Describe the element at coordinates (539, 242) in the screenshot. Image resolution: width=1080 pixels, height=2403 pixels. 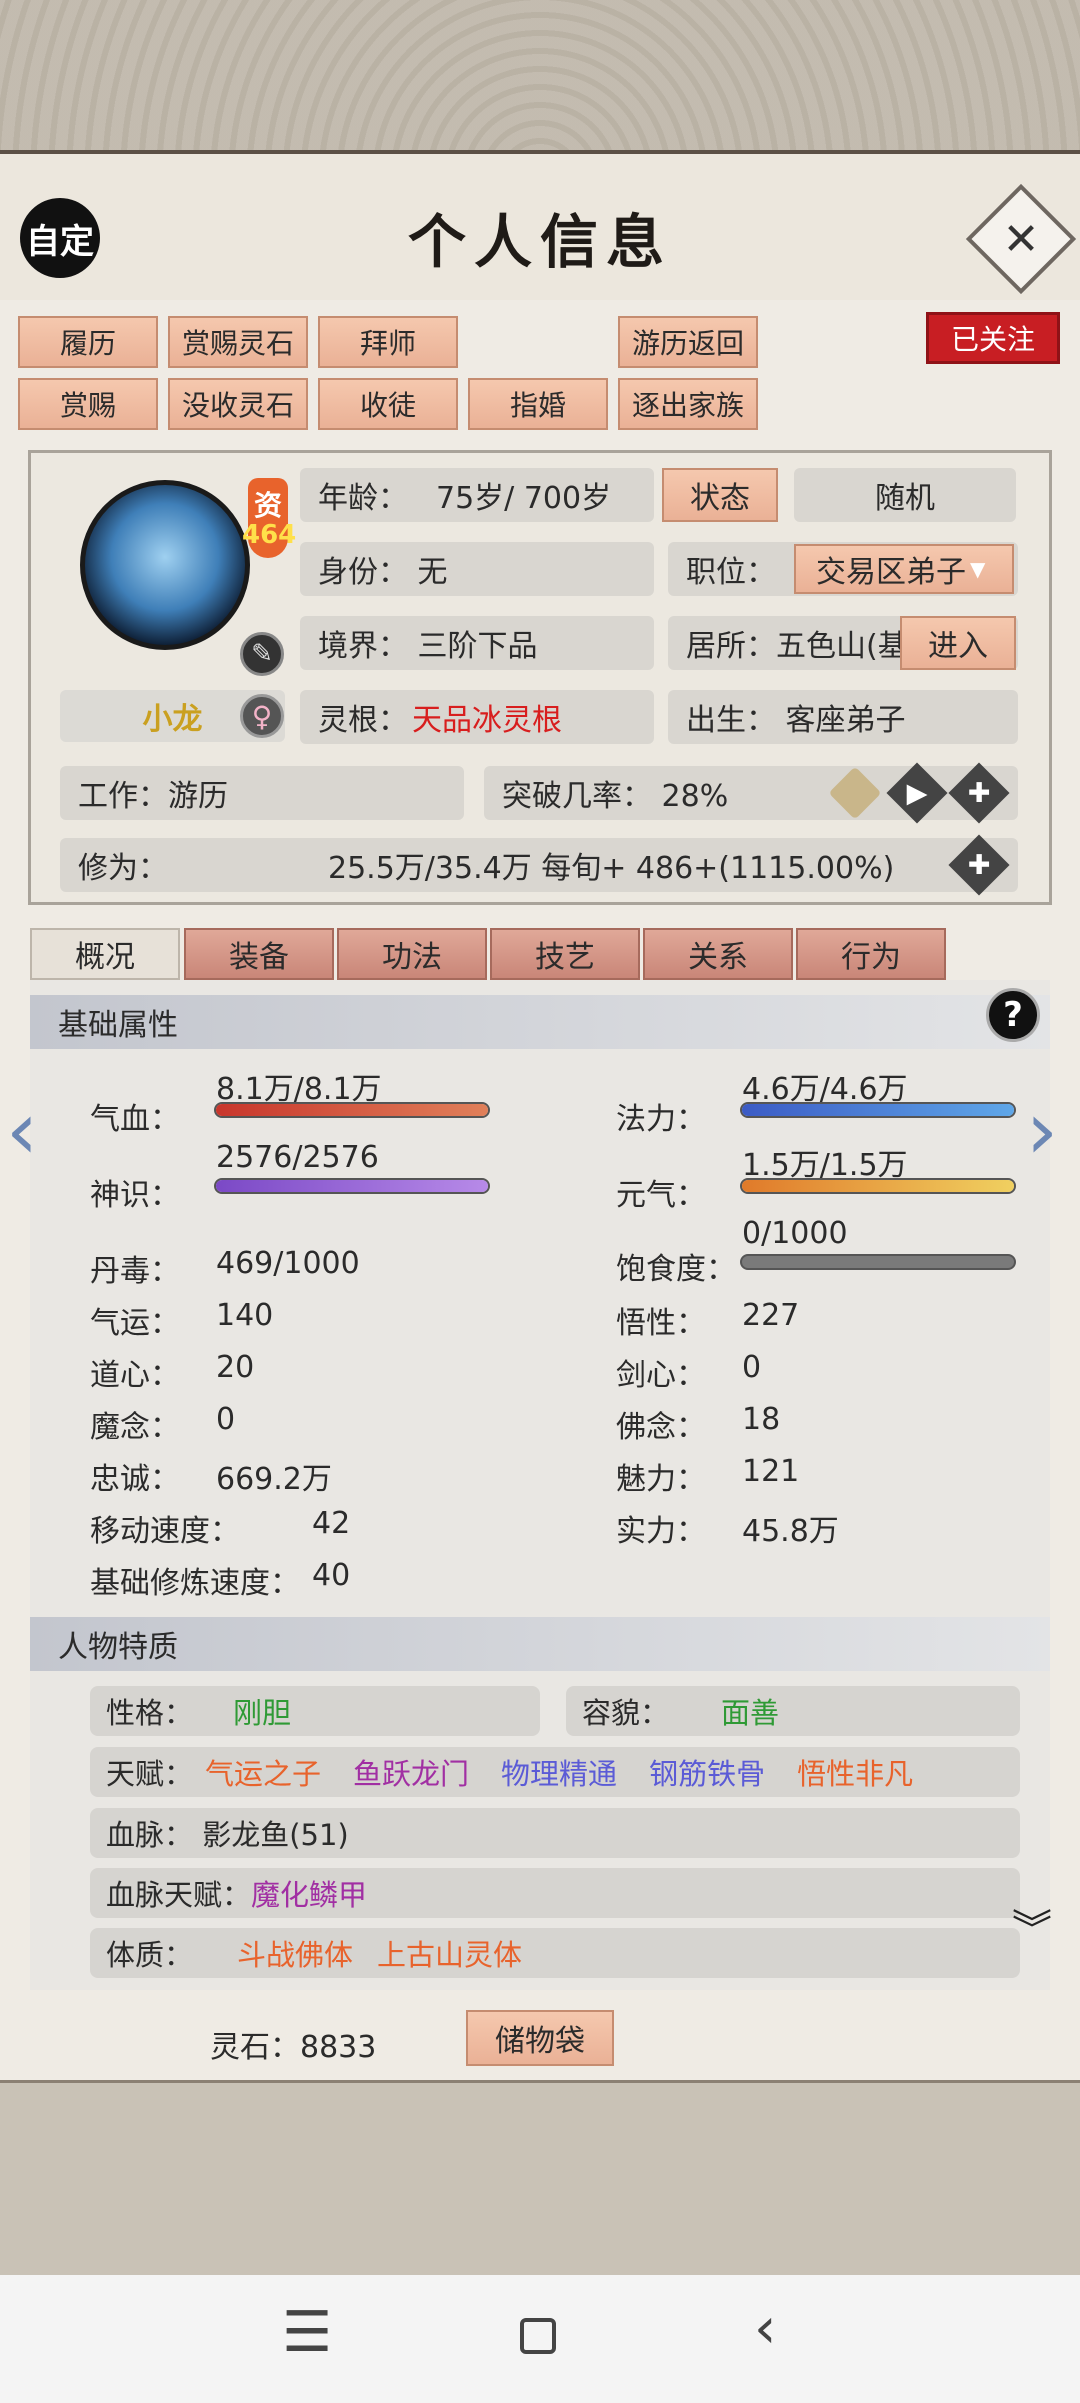
I see `page-title: 个人信息` at that location.